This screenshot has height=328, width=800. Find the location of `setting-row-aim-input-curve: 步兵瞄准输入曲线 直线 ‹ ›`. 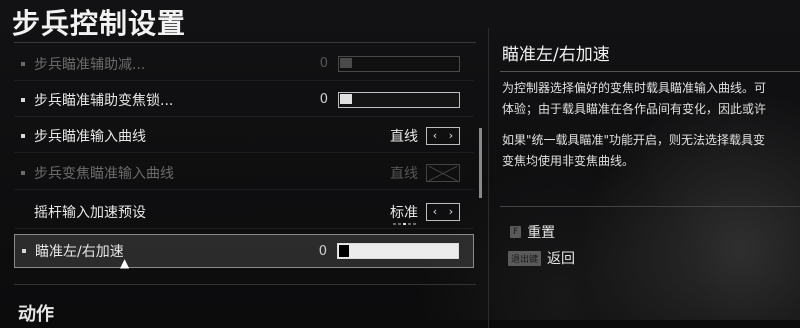

setting-row-aim-input-curve: 步兵瞄准输入曲线 直线 ‹ › is located at coordinates (244, 136).